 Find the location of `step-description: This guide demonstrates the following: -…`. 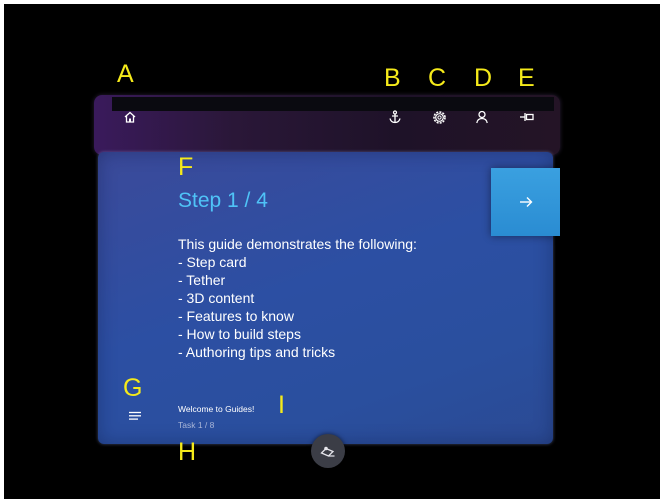

step-description: This guide demonstrates the following: -… is located at coordinates (297, 298).